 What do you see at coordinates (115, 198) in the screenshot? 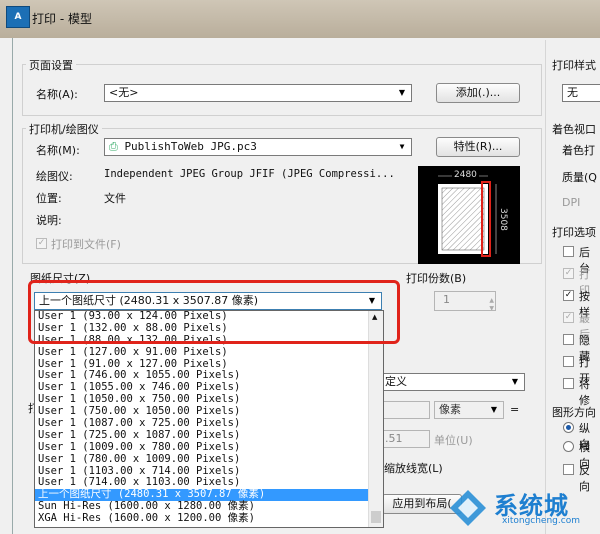
I see `location-value: 文件` at bounding box center [115, 198].